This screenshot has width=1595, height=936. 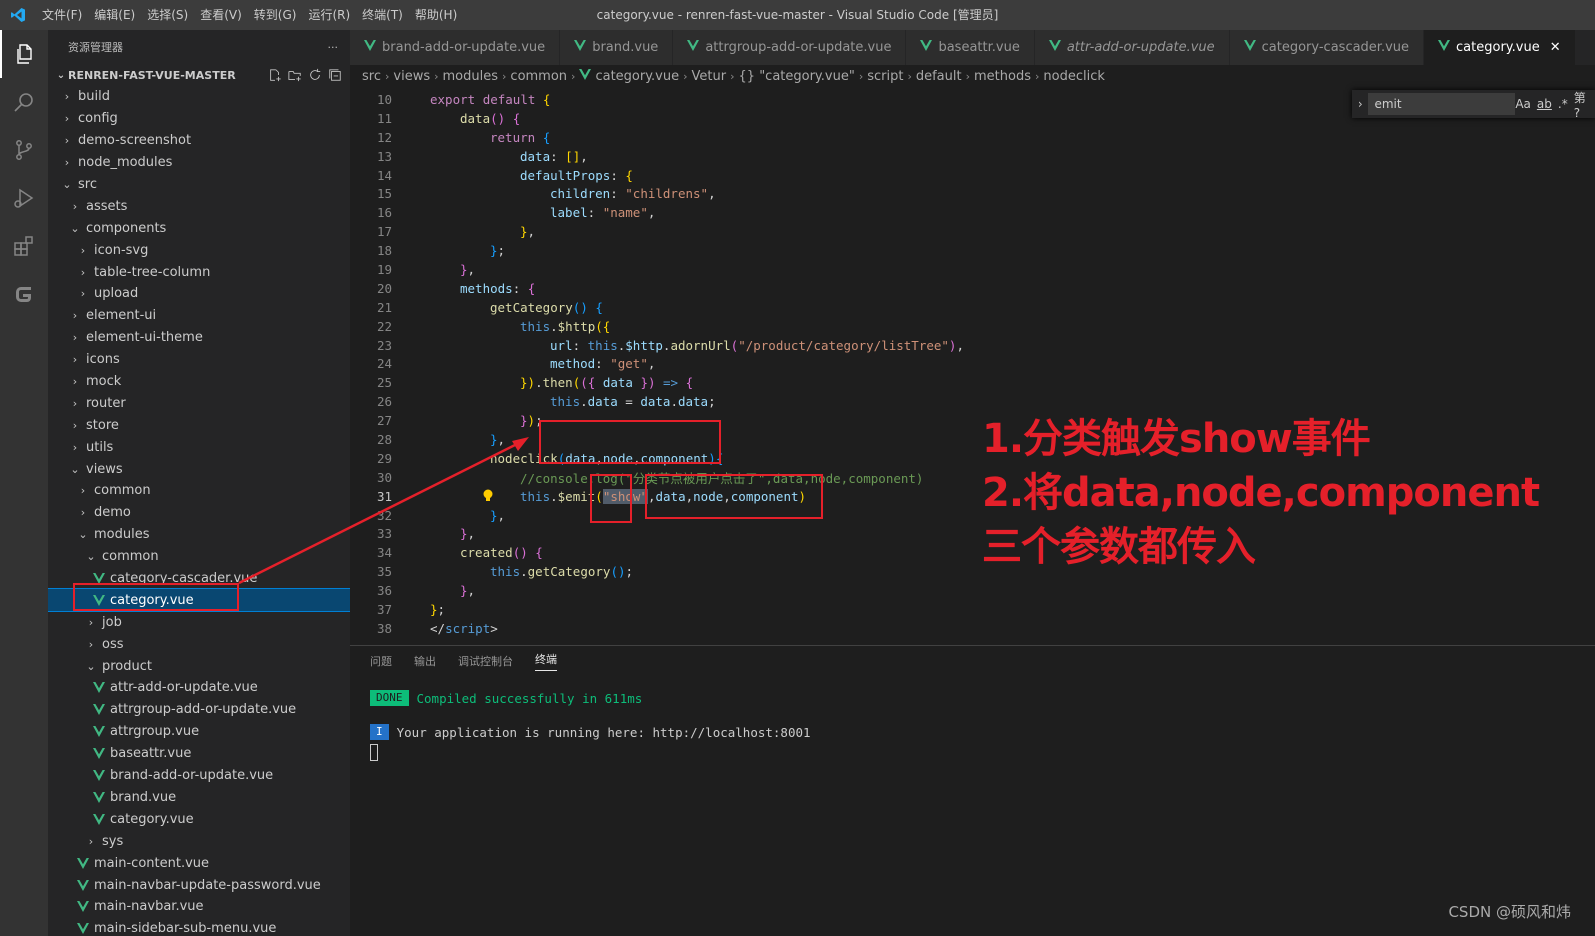 What do you see at coordinates (199, 666) in the screenshot?
I see `folder-item: ⌄ product` at bounding box center [199, 666].